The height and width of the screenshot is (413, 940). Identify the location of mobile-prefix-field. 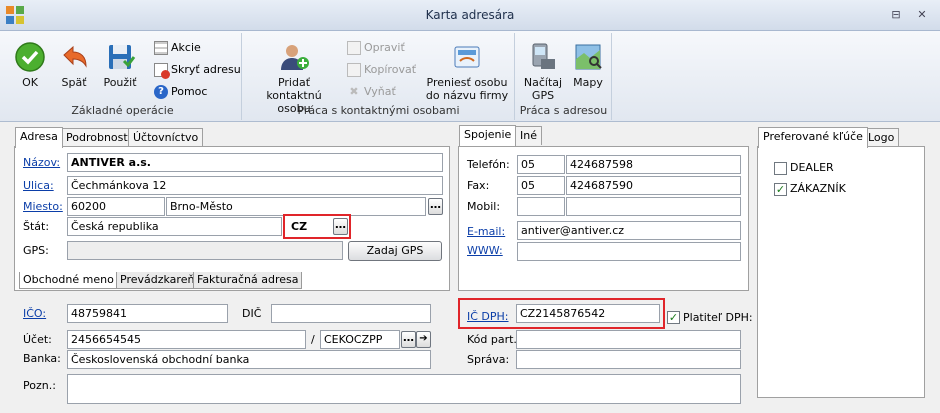
(541, 206).